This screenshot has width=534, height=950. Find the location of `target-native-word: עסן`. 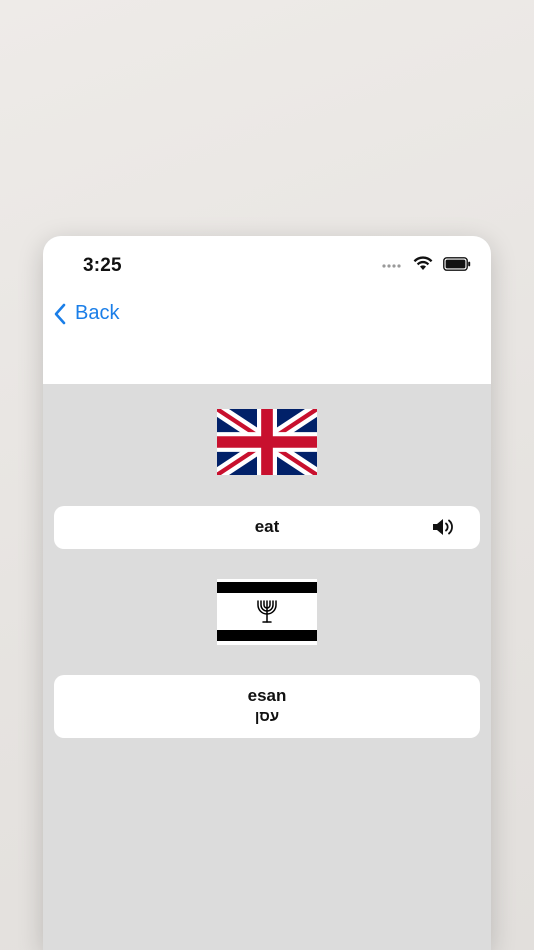

target-native-word: עסן is located at coordinates (267, 716).